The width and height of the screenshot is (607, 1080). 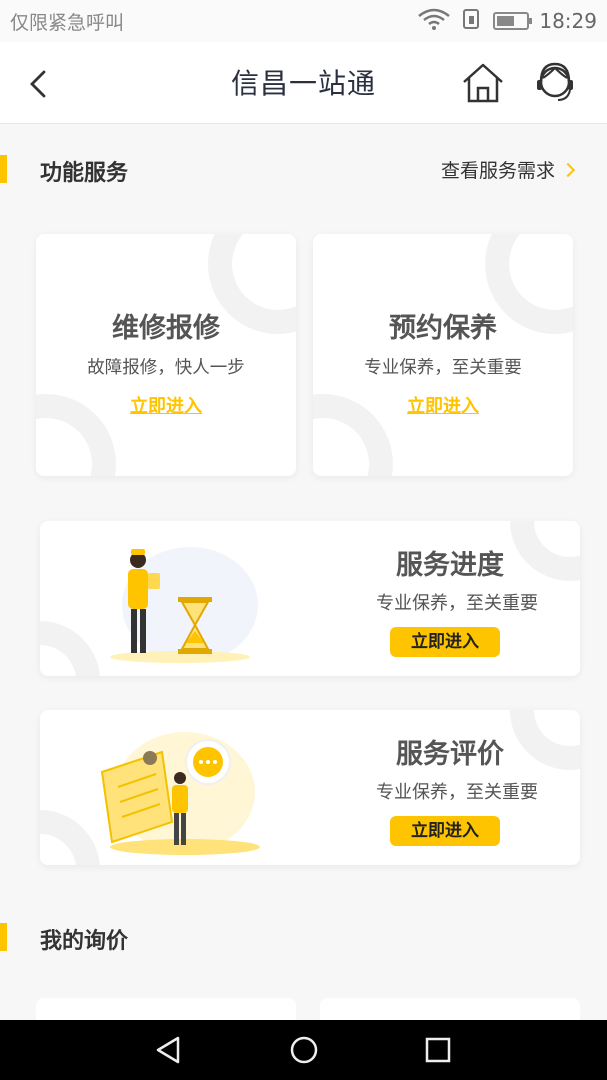 I want to click on wifi-icon, so click(x=434, y=21).